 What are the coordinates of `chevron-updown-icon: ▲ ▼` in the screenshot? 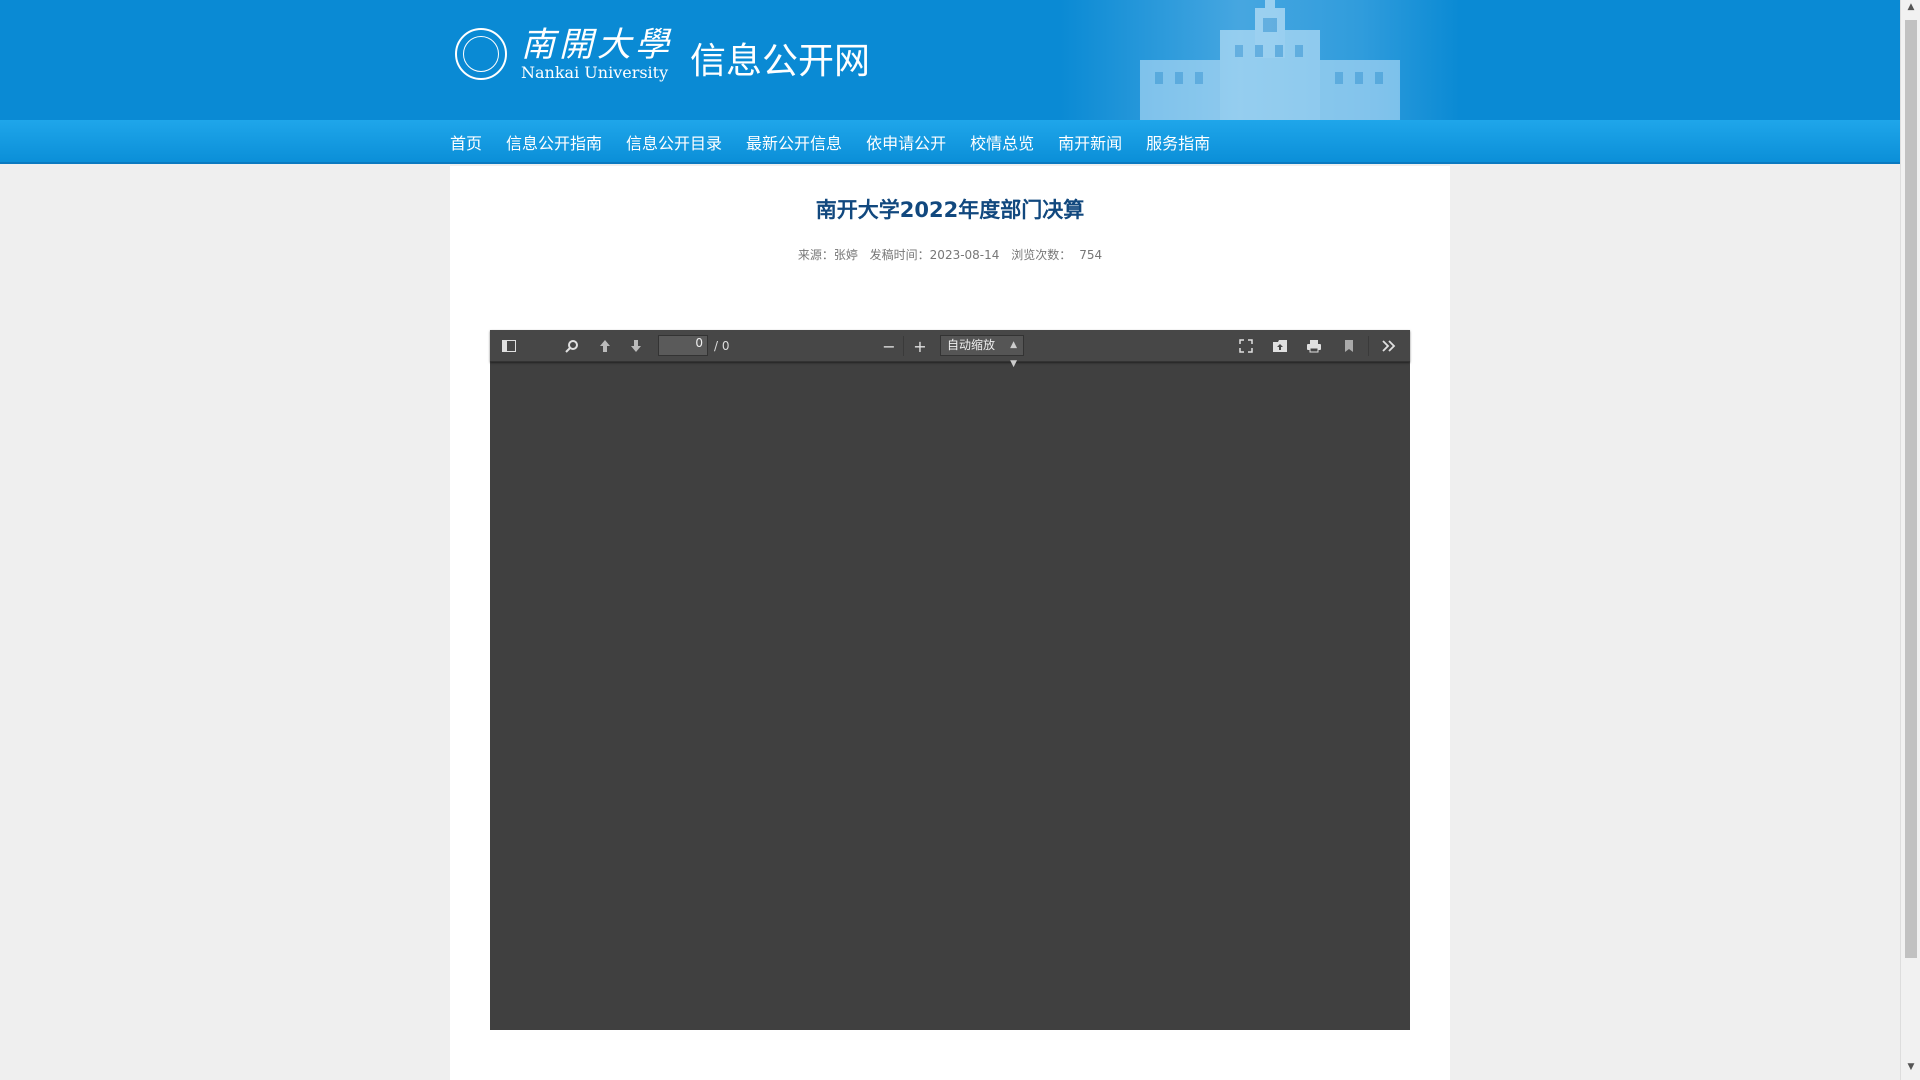 It's located at (1013, 354).